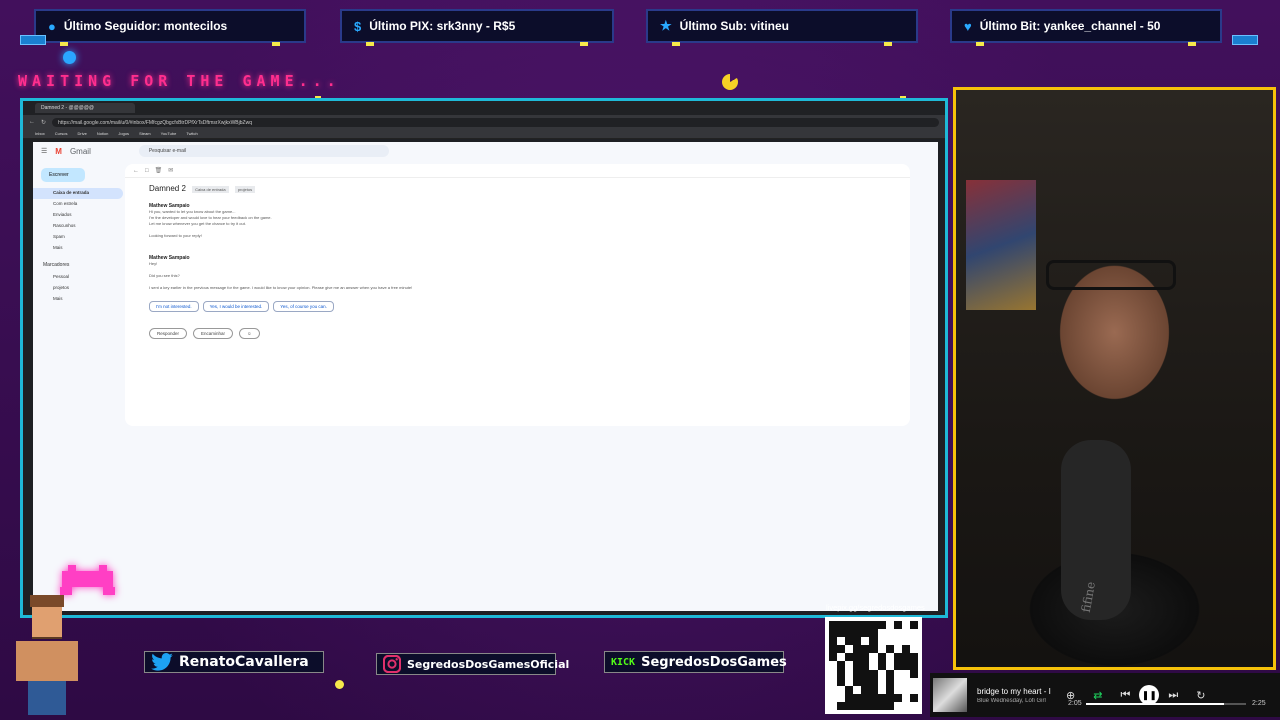 The image size is (1280, 720). I want to click on sidebar-item-starred: Com estrela, so click(78, 204).